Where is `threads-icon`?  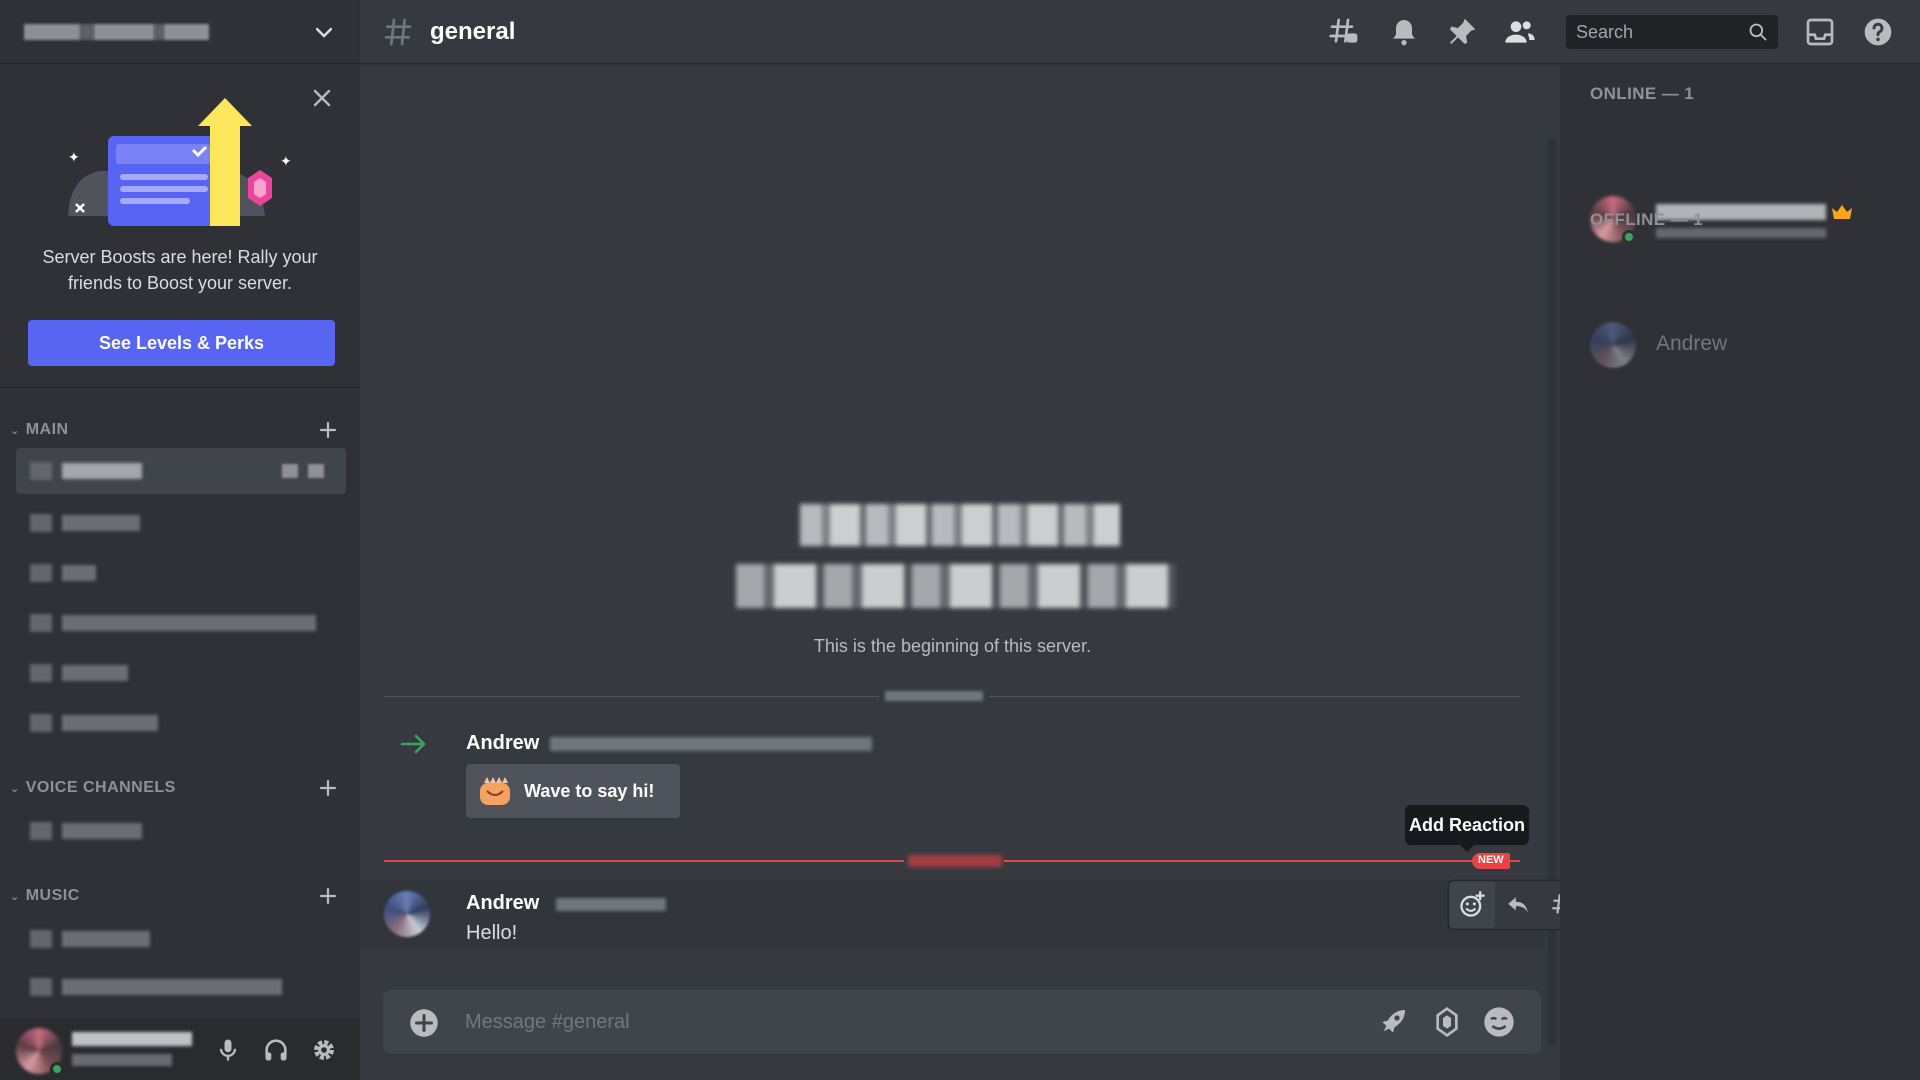
threads-icon is located at coordinates (1344, 32).